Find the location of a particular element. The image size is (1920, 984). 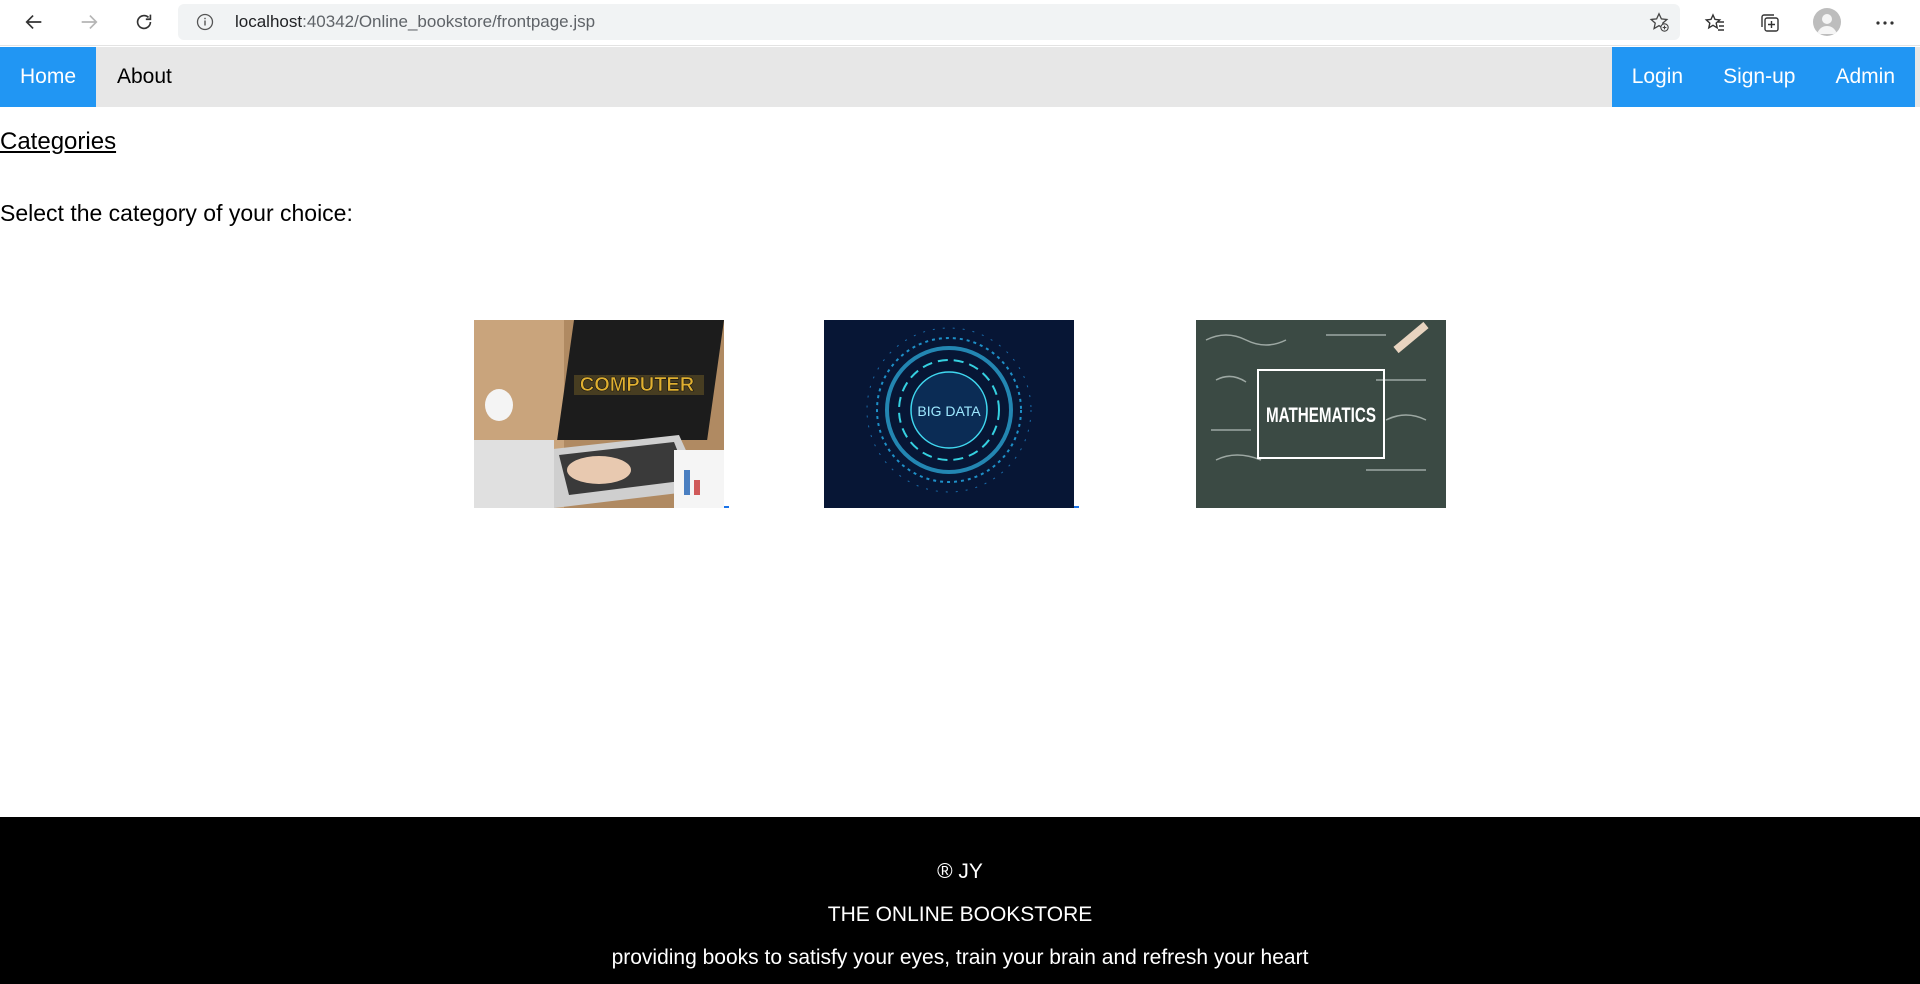

category-bigdata-card: BIG DATA is located at coordinates (949, 414).